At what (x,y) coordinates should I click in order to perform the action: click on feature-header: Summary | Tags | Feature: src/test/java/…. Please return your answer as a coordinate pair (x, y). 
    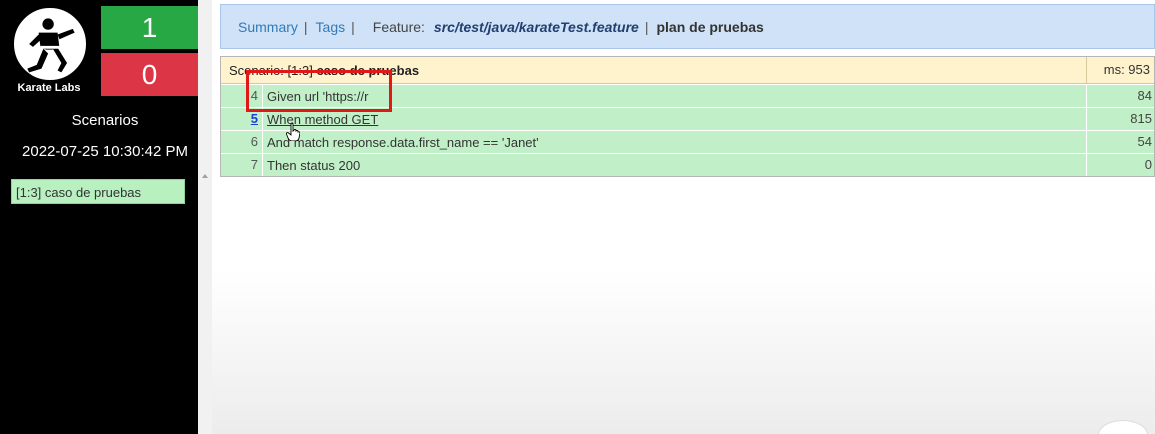
    Looking at the image, I should click on (687, 26).